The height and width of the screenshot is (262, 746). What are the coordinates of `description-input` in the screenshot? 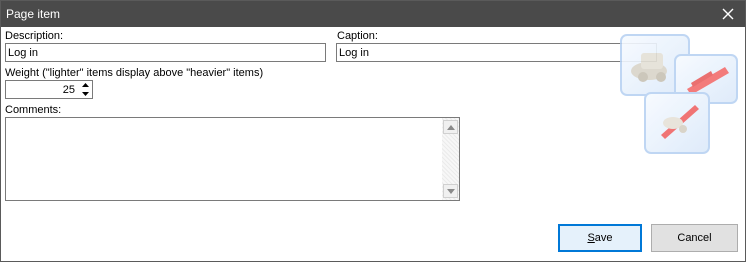 It's located at (165, 52).